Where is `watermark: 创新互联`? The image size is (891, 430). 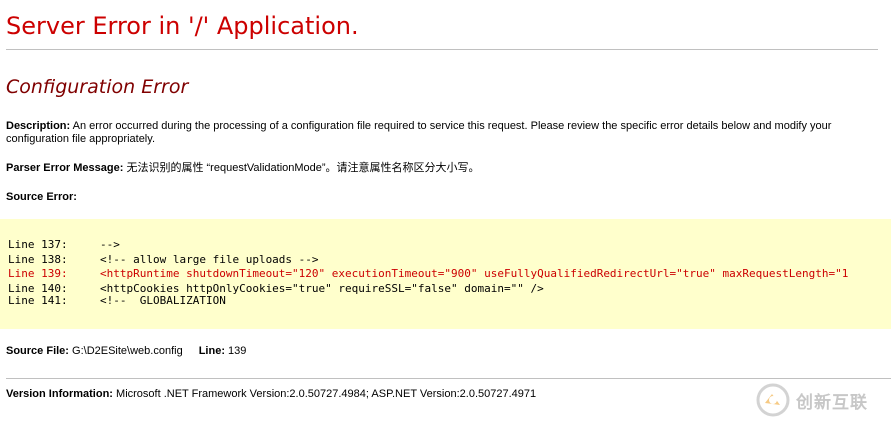
watermark: 创新互联 is located at coordinates (821, 400).